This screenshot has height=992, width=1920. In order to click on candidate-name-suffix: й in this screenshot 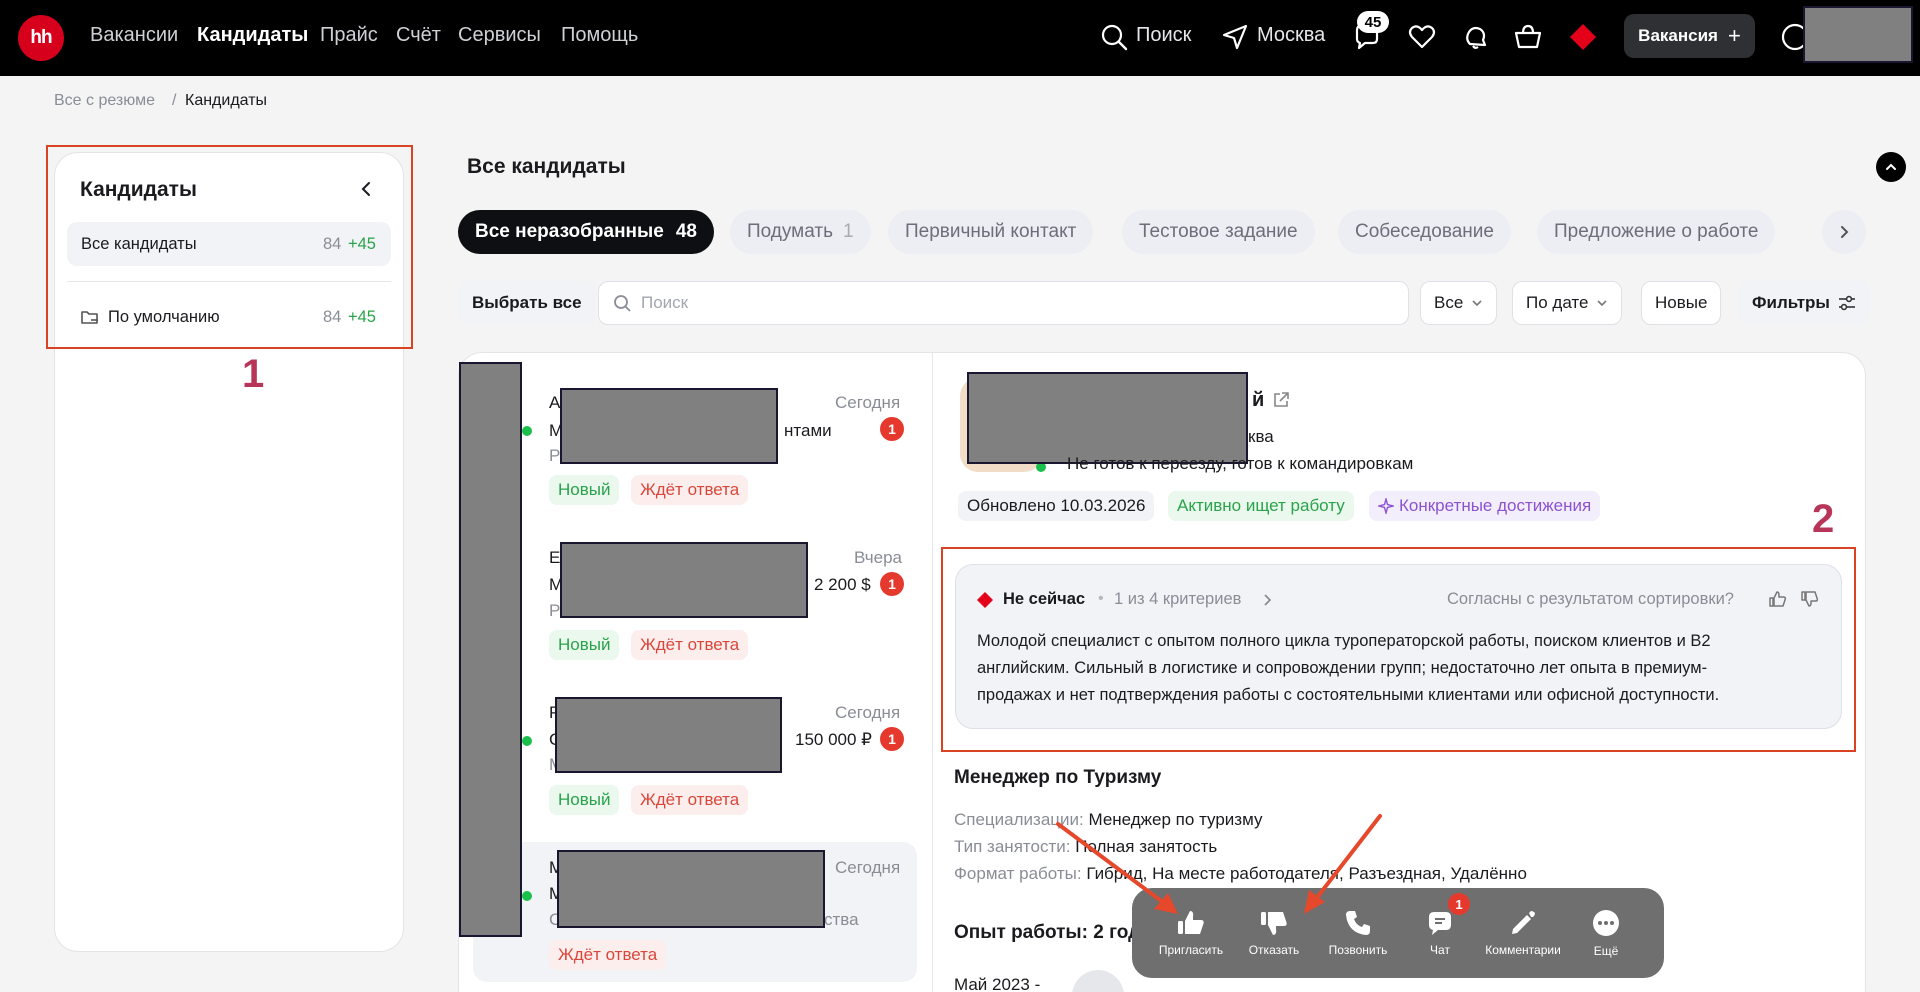, I will do `click(1258, 400)`.